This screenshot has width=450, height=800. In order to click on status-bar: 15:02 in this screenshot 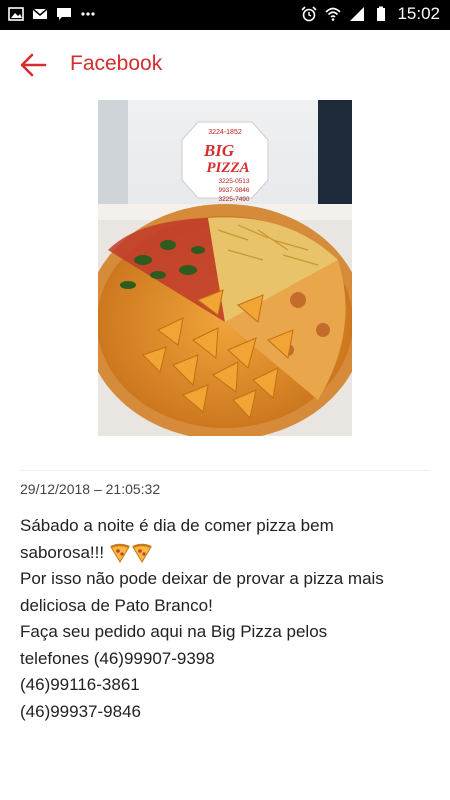, I will do `click(225, 15)`.